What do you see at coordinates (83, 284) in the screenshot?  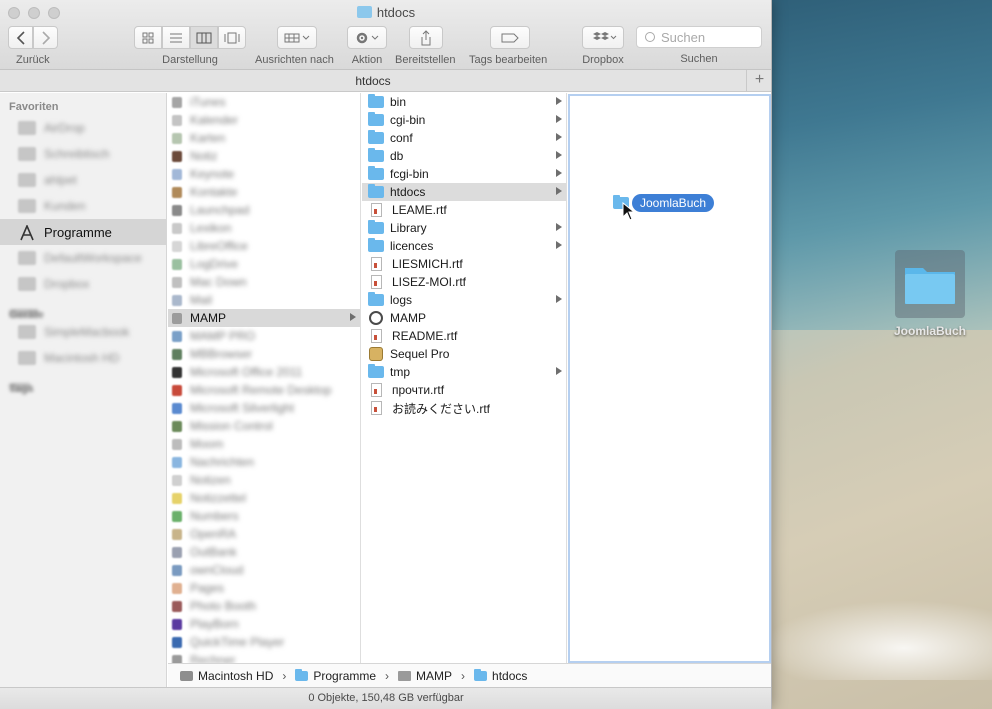 I see `sidebar-item-dropbox: Dropbox` at bounding box center [83, 284].